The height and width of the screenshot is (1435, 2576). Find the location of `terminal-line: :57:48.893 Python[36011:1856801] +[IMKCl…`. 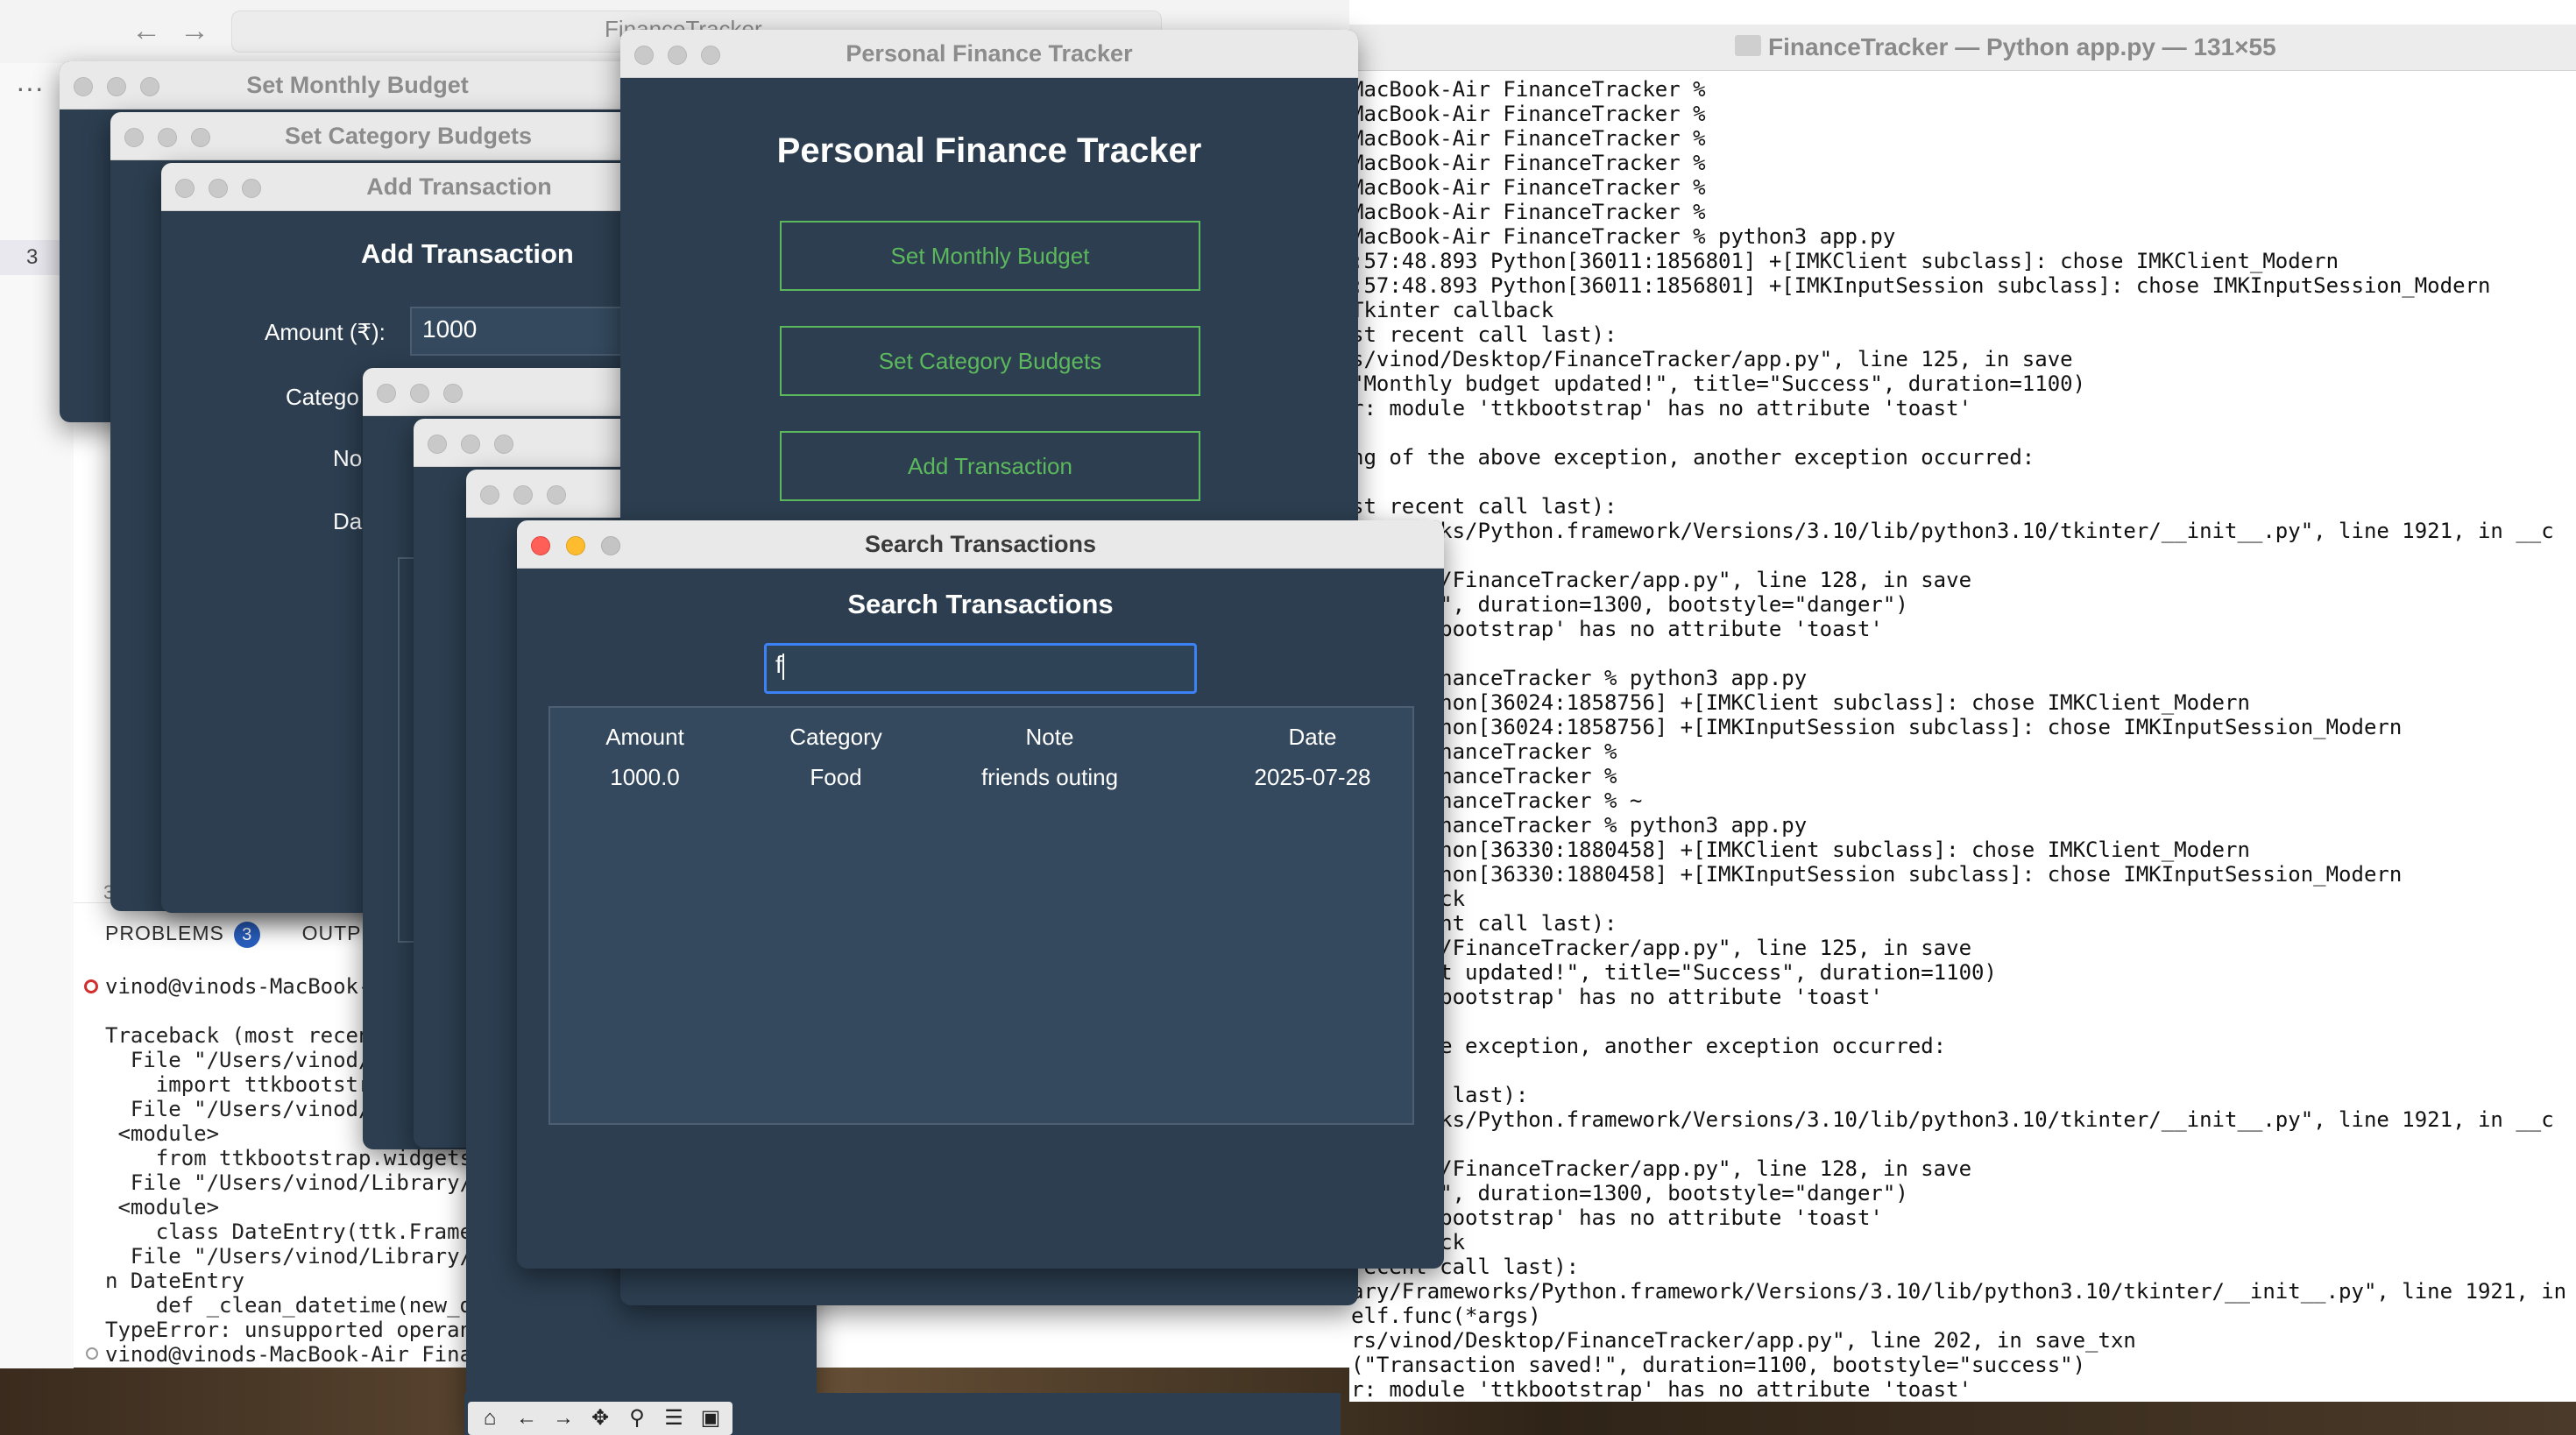

terminal-line: :57:48.893 Python[36011:1856801] +[IMKCl… is located at coordinates (1845, 261).